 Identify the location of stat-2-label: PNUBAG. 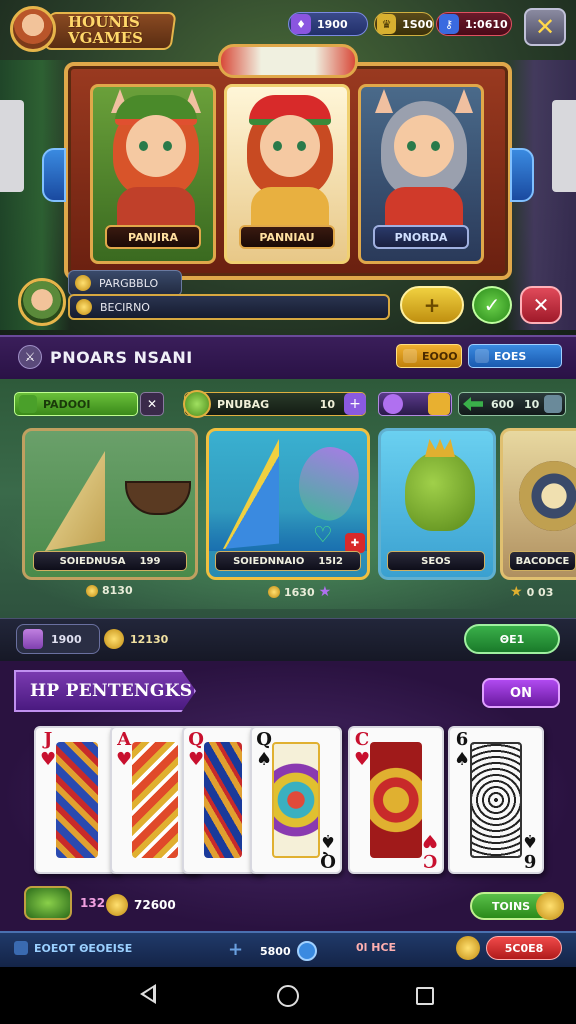
(243, 404).